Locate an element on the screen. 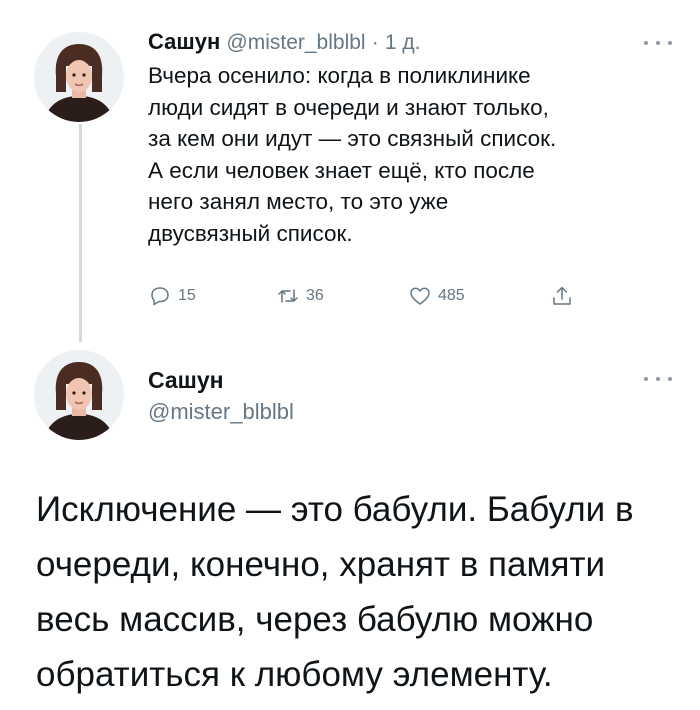 The image size is (700, 710). retweet-count: 36 is located at coordinates (315, 295).